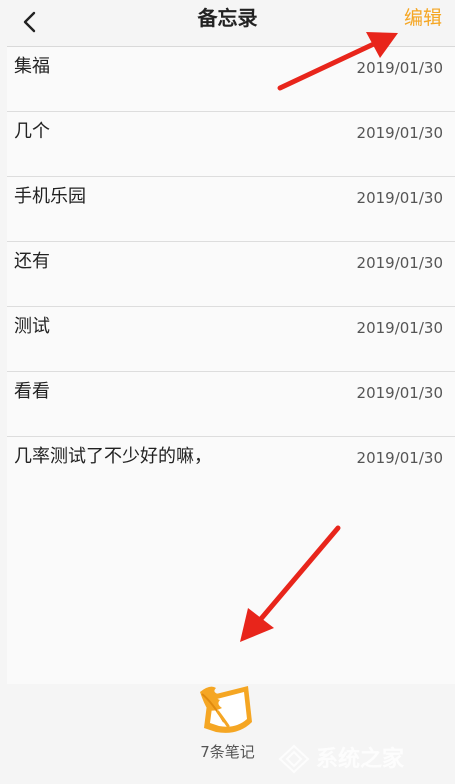 Image resolution: width=455 pixels, height=784 pixels. I want to click on note-title: 测试, so click(32, 326).